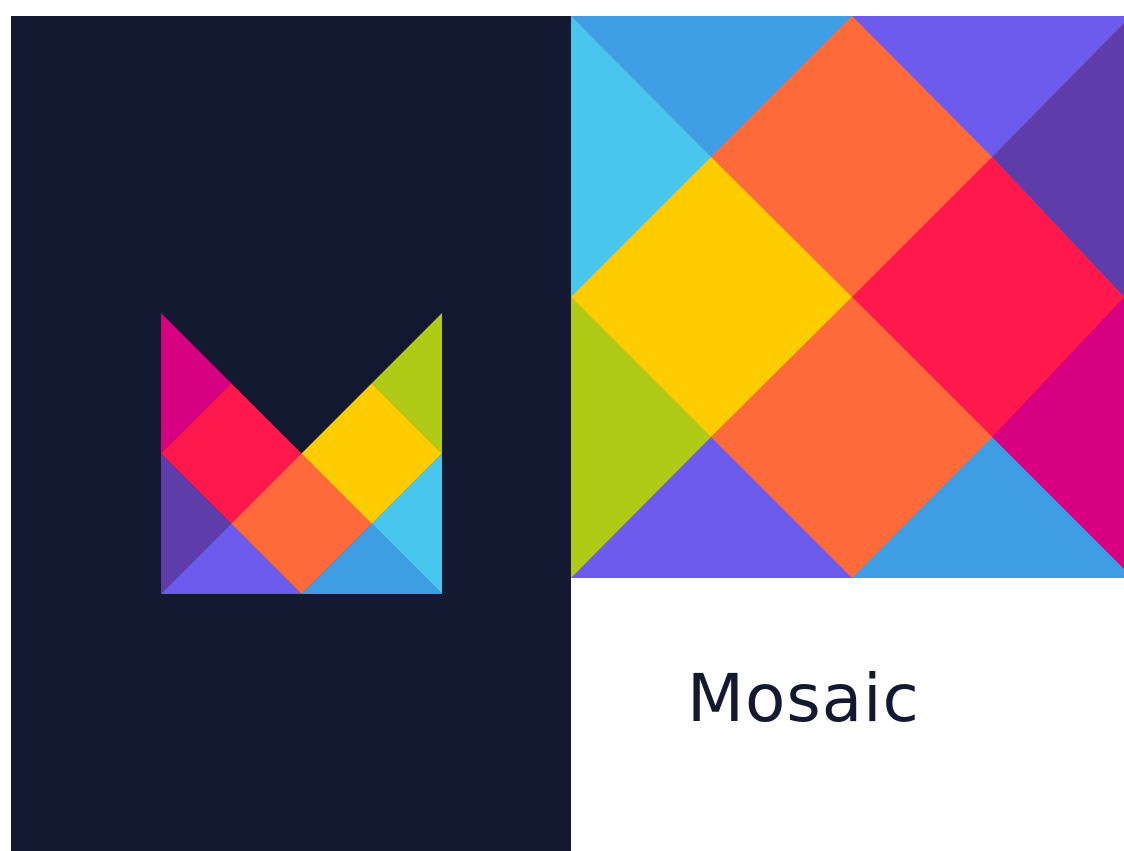 Image resolution: width=1124 pixels, height=851 pixels. I want to click on mosaic-m-logo-icon, so click(301, 453).